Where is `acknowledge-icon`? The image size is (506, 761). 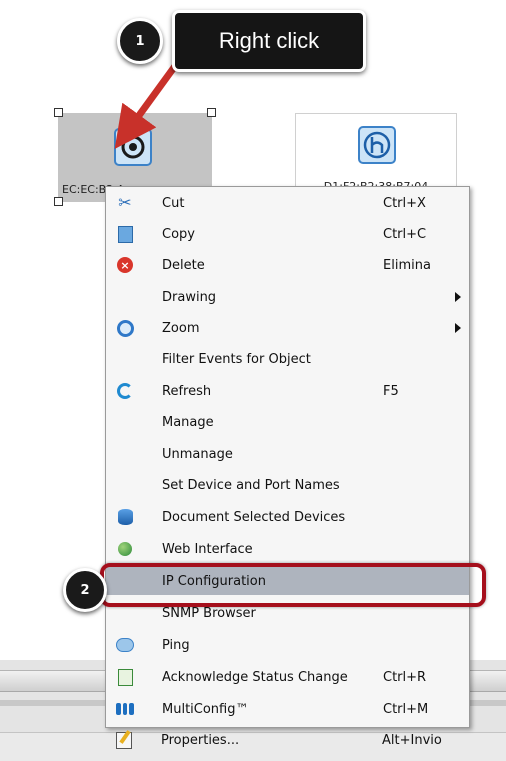
acknowledge-icon is located at coordinates (125, 677).